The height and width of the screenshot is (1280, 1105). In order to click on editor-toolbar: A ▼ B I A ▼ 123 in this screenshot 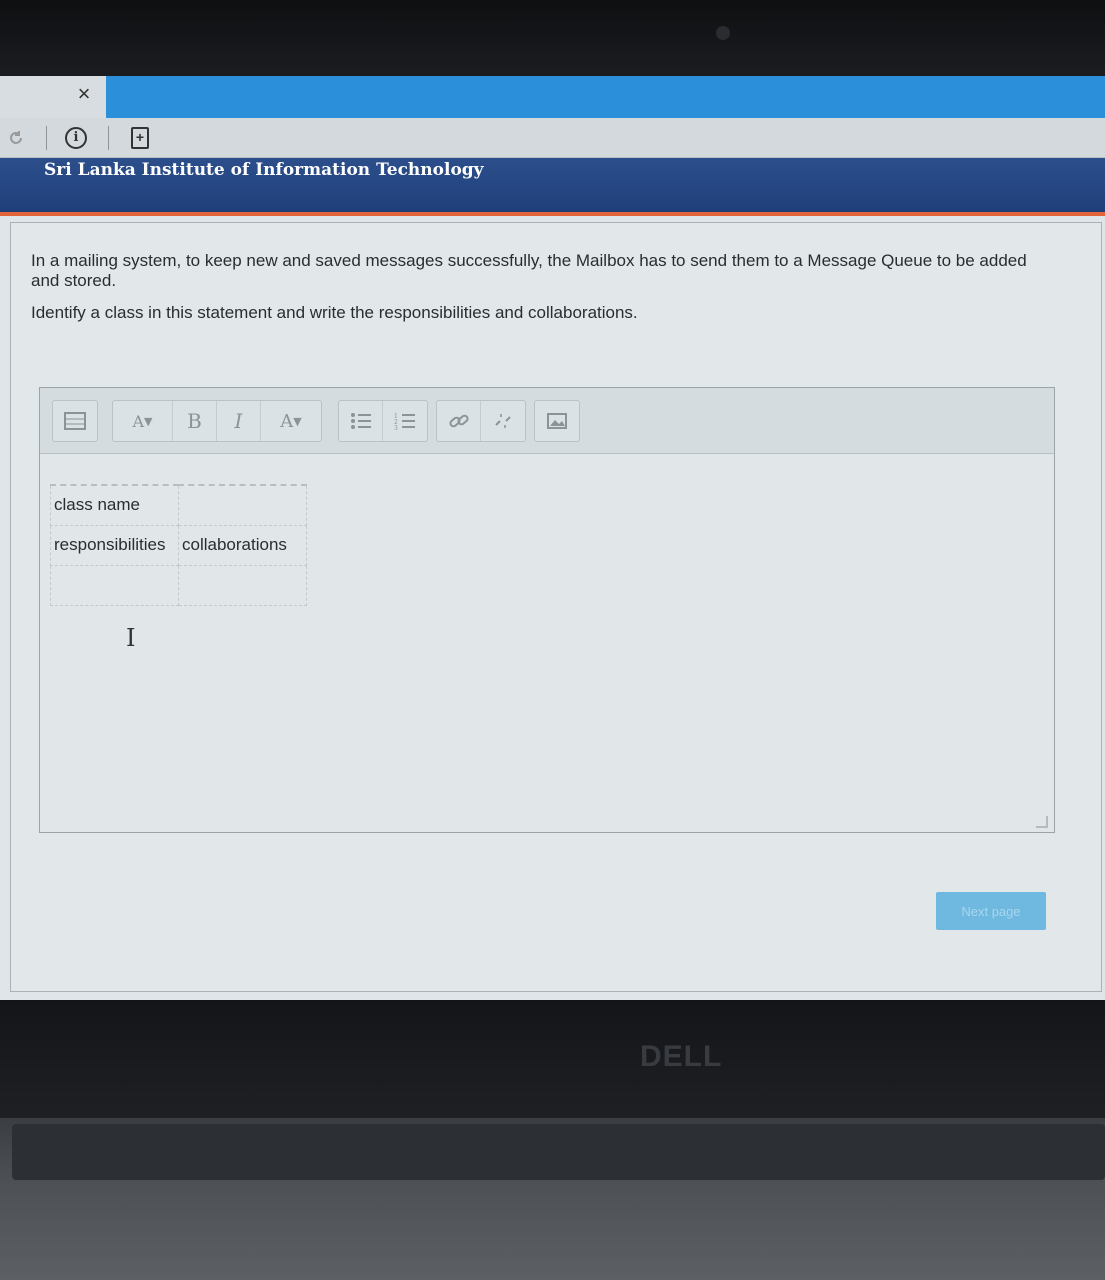, I will do `click(547, 421)`.